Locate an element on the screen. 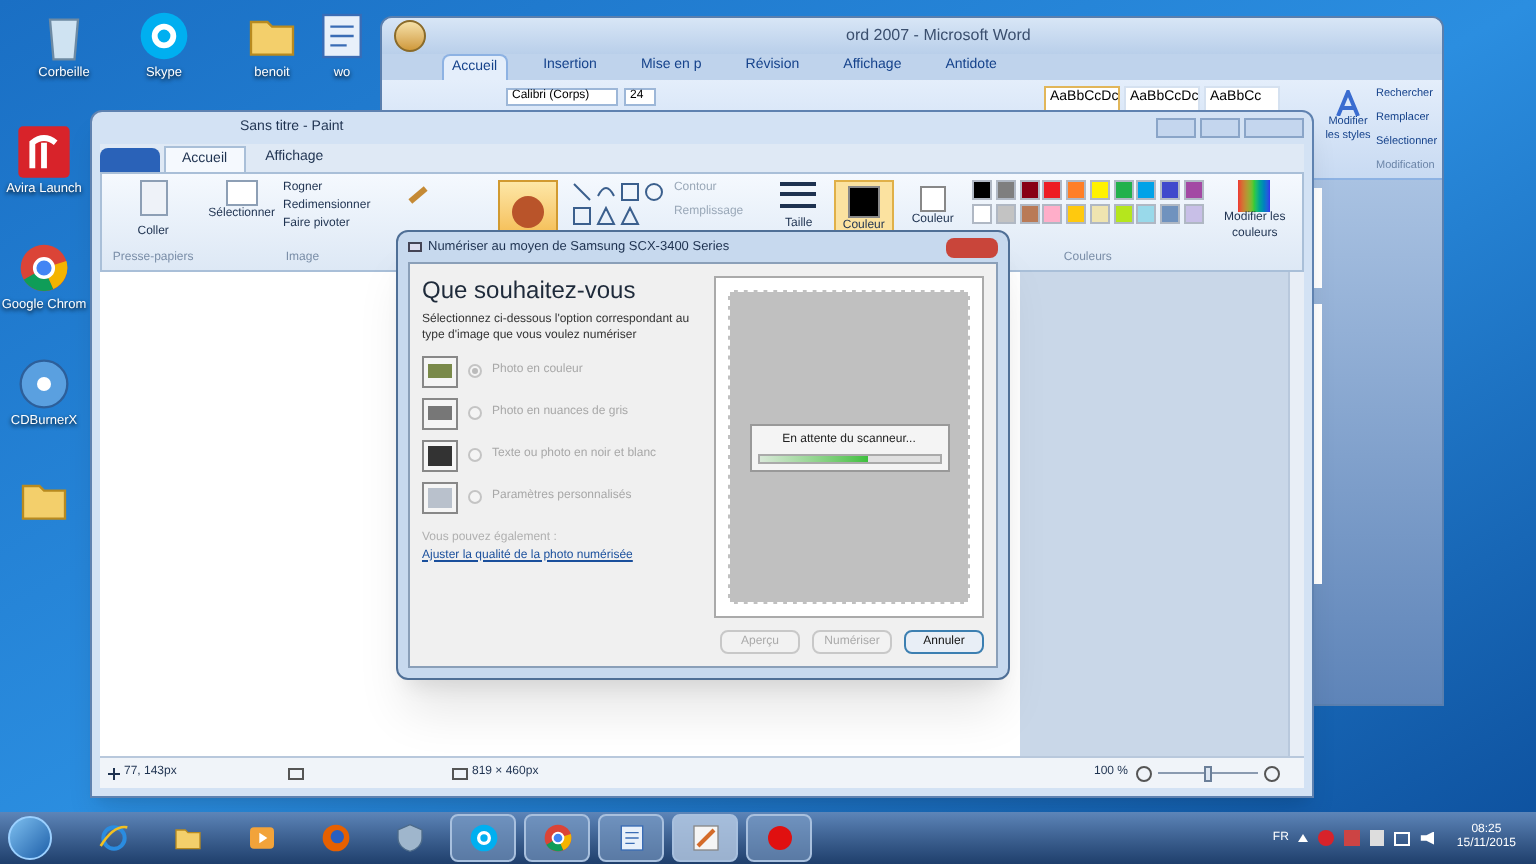 This screenshot has width=1536, height=864. styles-icon is located at coordinates (1348, 103).